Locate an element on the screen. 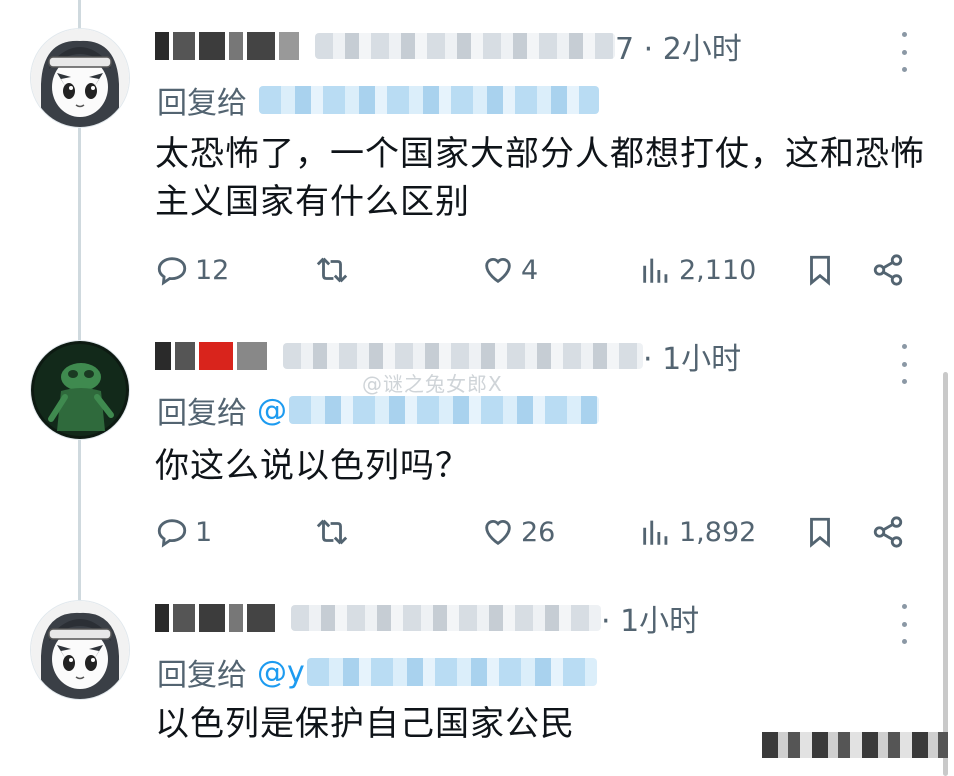 The width and height of the screenshot is (954, 776). comment-header: · 1小时 is located at coordinates (427, 618).